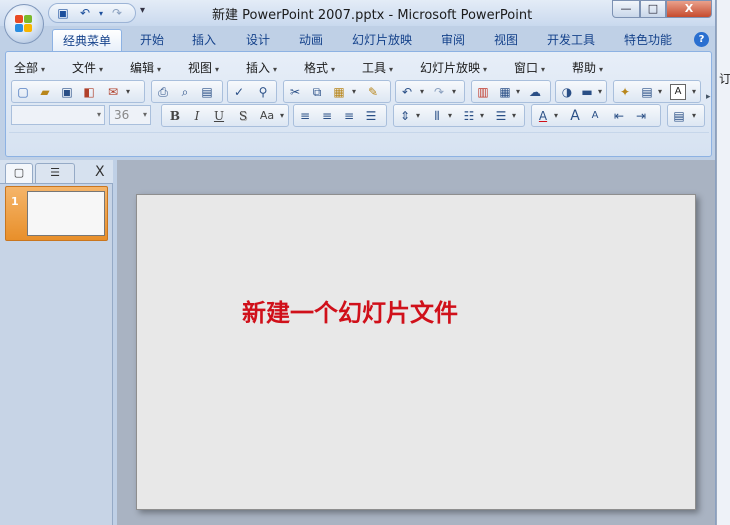  Describe the element at coordinates (647, 92) in the screenshot. I see `slide-layout-icon: ▤` at that location.